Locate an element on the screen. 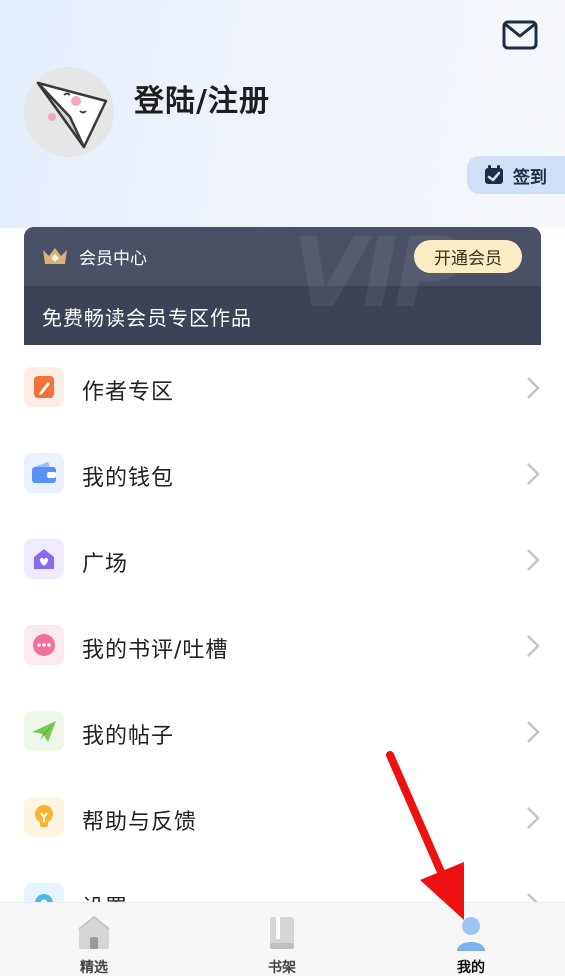  tab-featured: 精选 is located at coordinates (94, 939).